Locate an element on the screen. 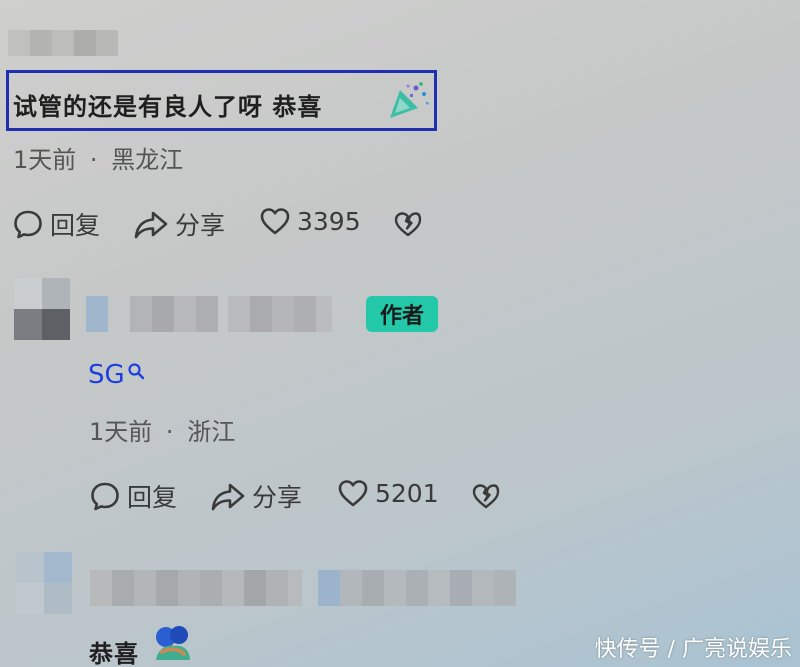 The width and height of the screenshot is (800, 667). comment-meta: 1天前 · 浙江 is located at coordinates (162, 429).